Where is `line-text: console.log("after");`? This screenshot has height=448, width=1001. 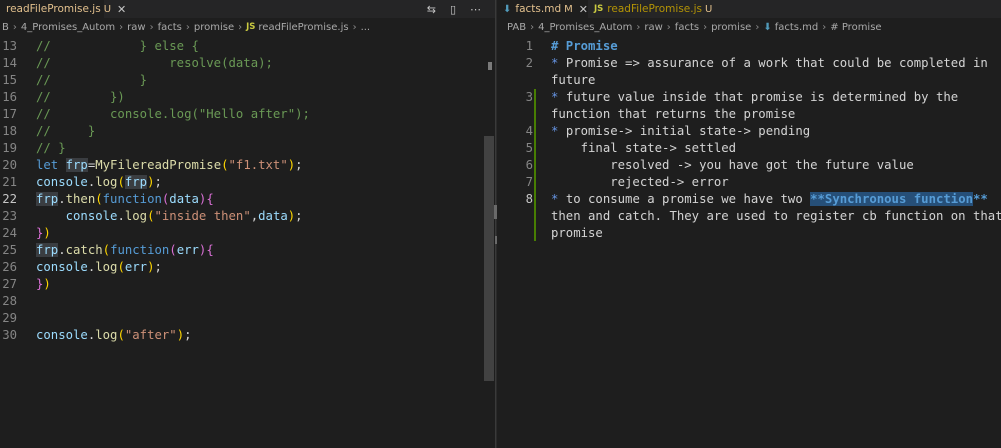 line-text: console.log("after"); is located at coordinates (114, 335).